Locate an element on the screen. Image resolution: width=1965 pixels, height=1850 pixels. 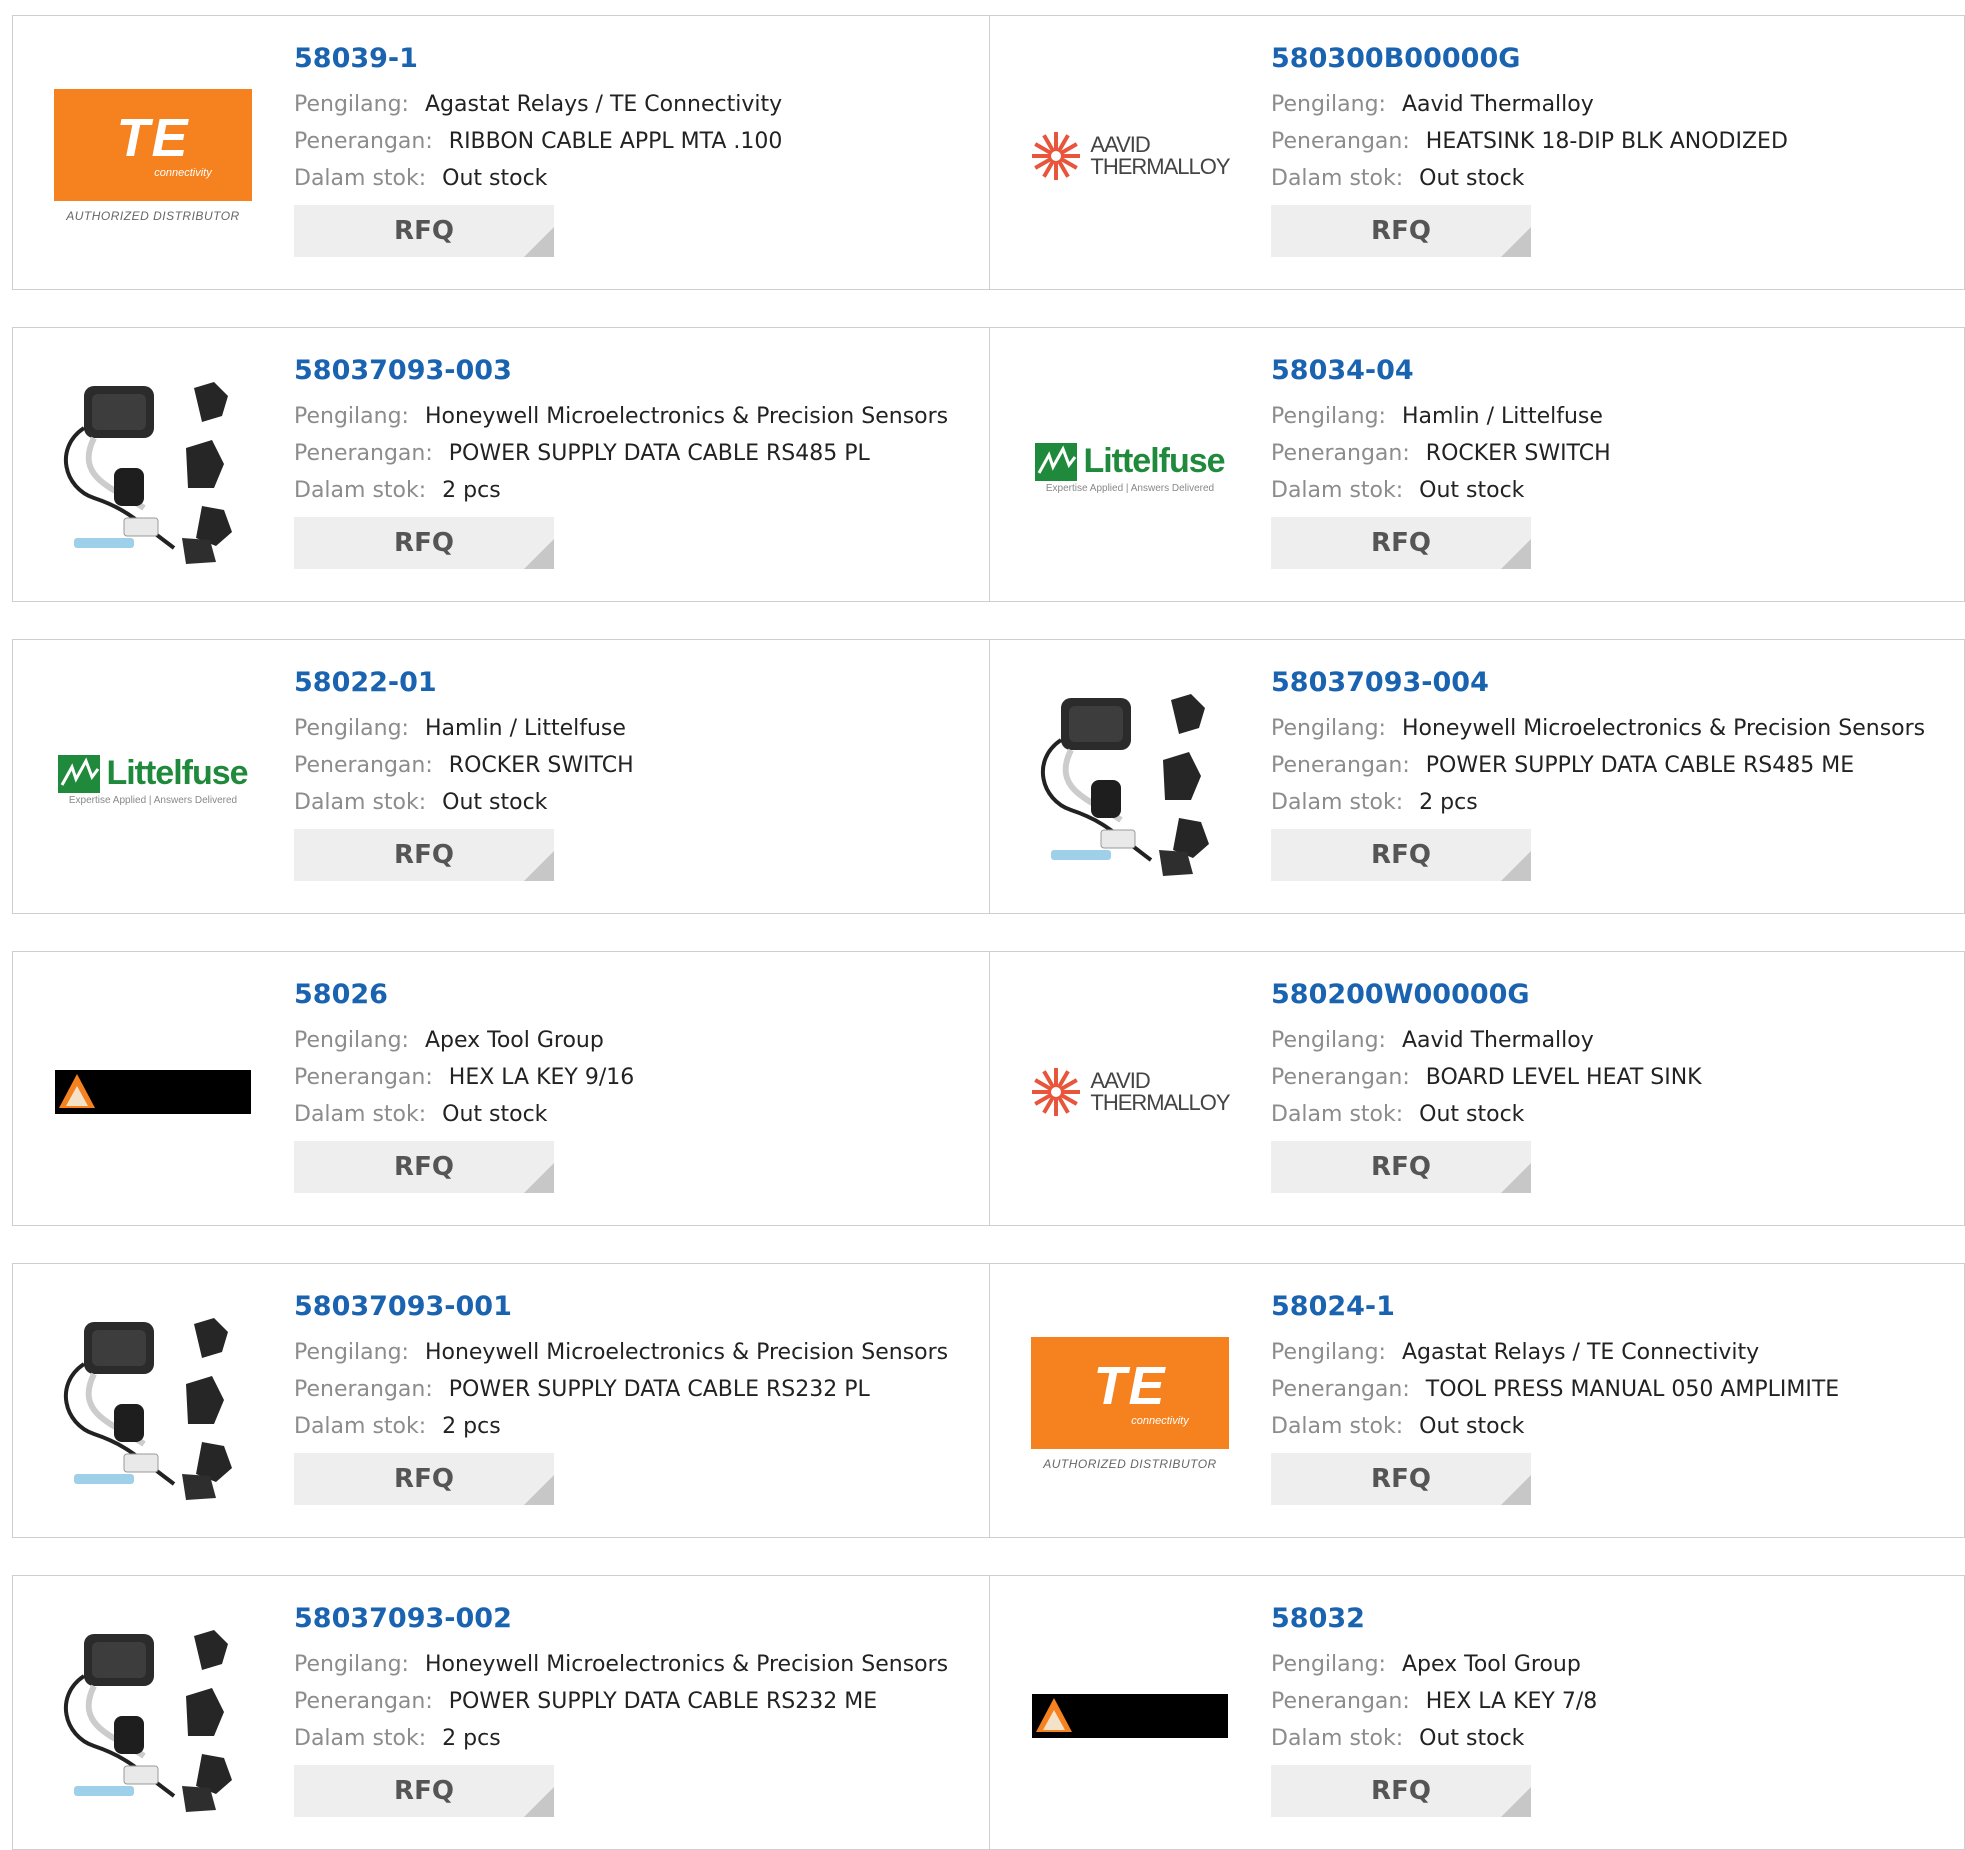
description-row: Penerangan: RIBBON CABLE APPL MTA .100 is located at coordinates (636, 141).